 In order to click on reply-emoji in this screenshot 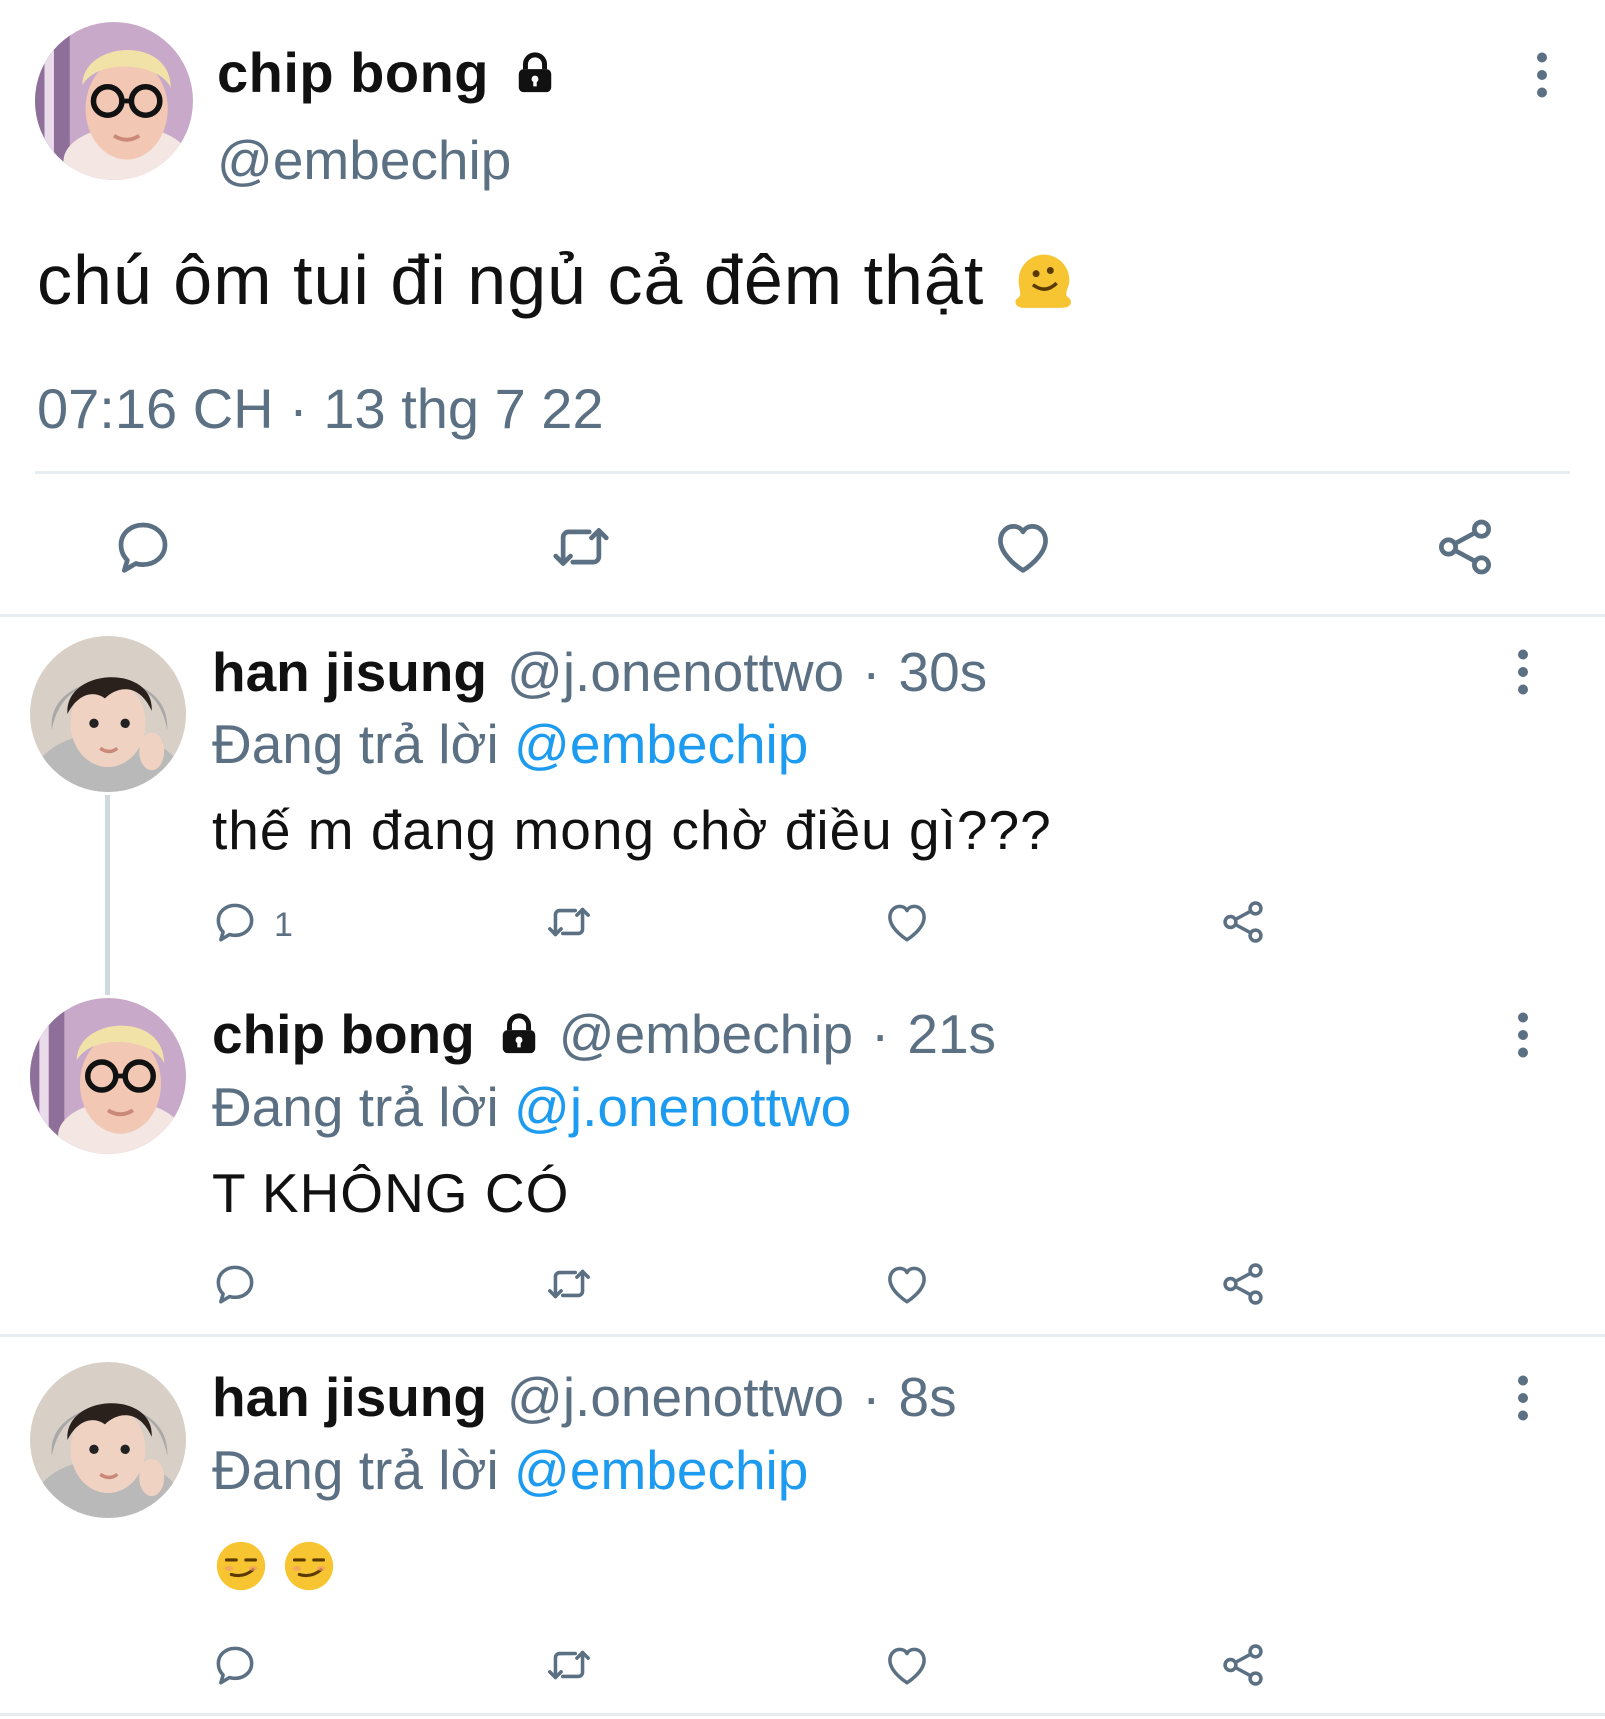, I will do `click(275, 1566)`.